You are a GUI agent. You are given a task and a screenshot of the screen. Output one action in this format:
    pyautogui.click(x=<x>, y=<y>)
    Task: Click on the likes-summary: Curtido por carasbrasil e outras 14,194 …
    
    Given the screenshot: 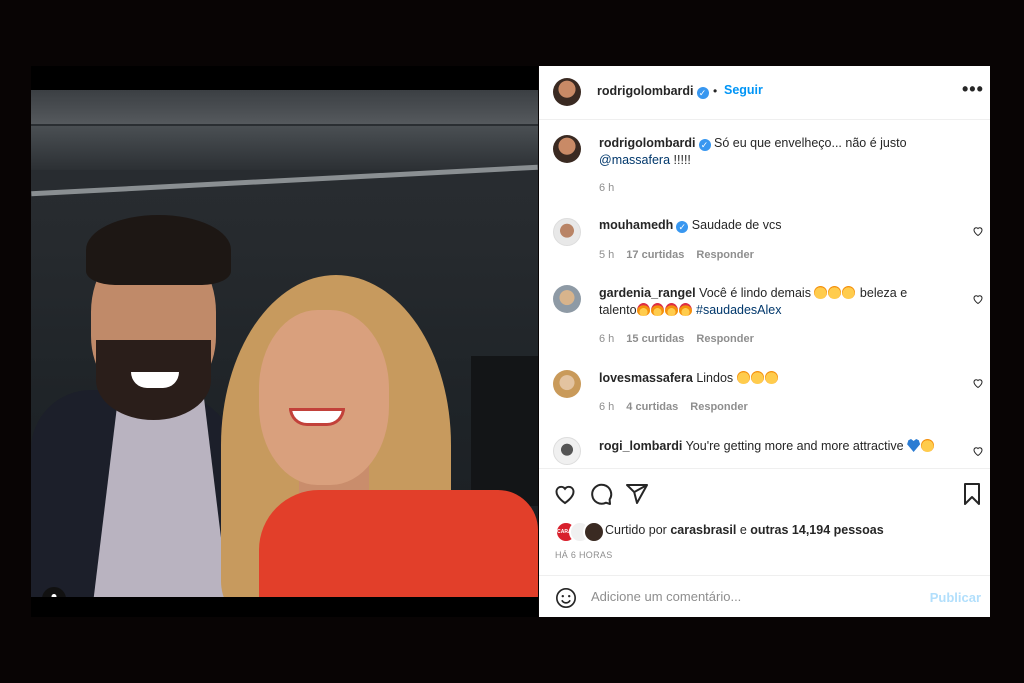 What is the action you would take?
    pyautogui.click(x=744, y=530)
    